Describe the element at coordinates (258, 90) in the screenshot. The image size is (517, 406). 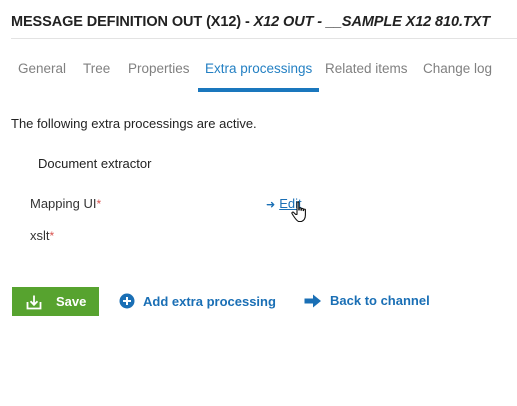
I see `active-tab-indicator` at that location.